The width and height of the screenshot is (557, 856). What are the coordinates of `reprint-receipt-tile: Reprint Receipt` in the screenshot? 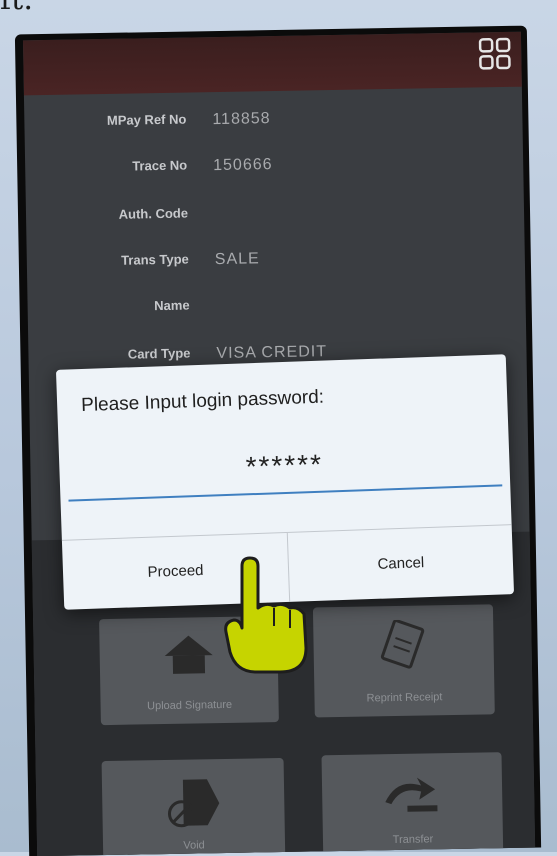 It's located at (403, 661).